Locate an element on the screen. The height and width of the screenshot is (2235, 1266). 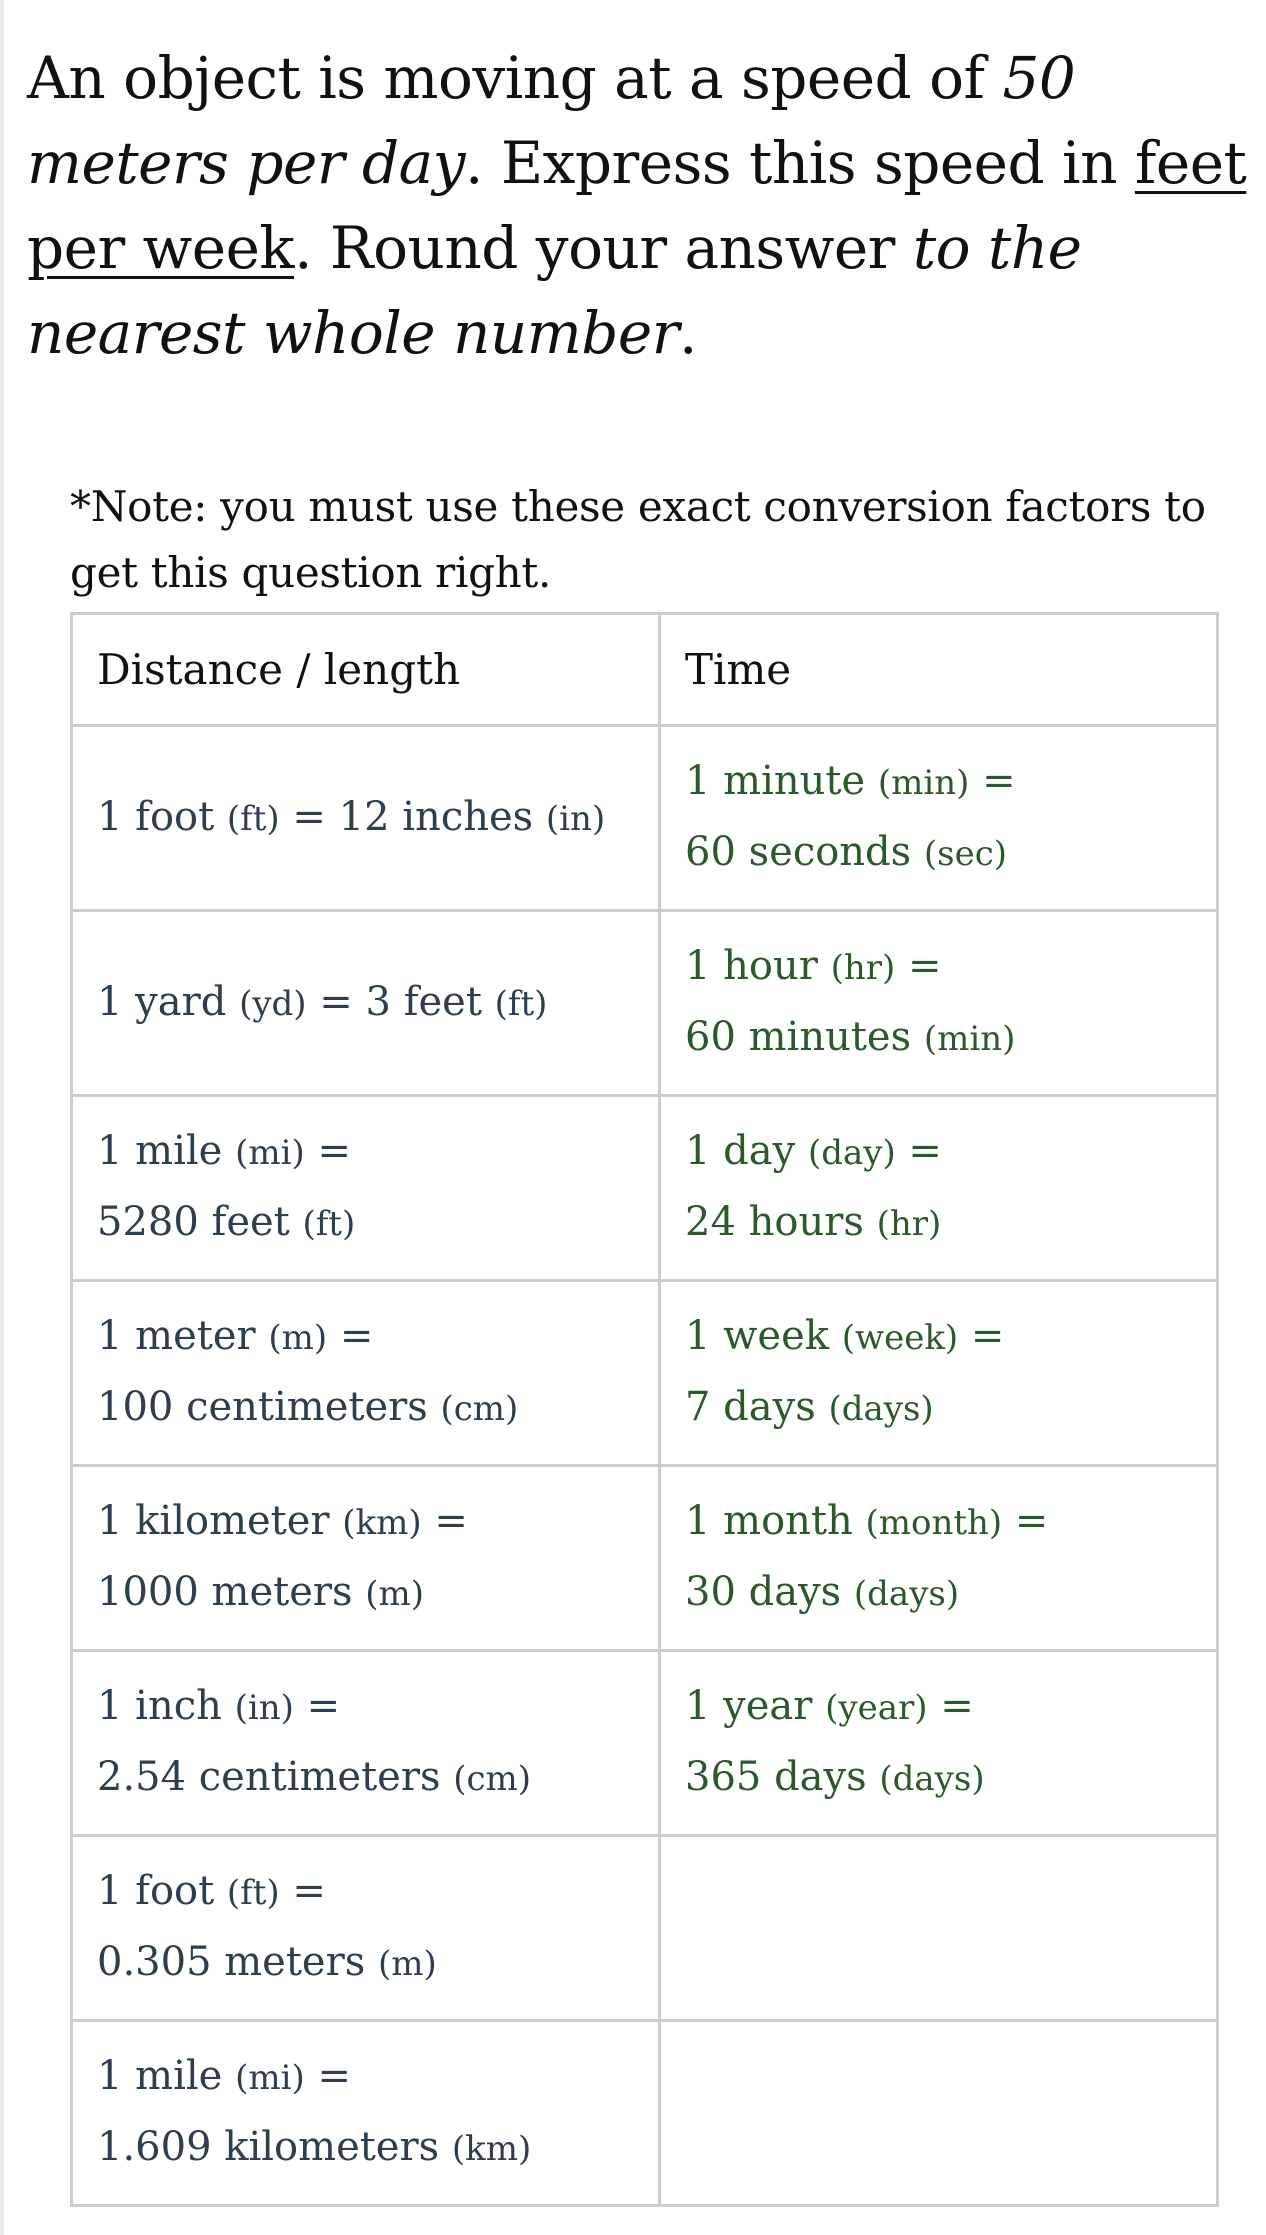
time-cell: 1 day (day) = 24 hours (hr) is located at coordinates (938, 1188).